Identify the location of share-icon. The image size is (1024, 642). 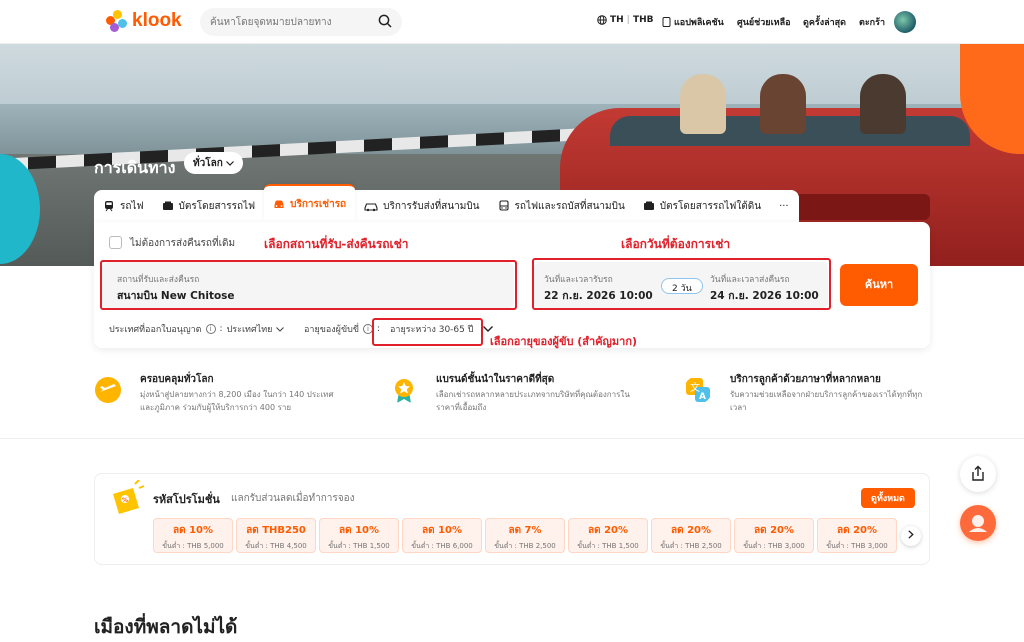
(978, 473).